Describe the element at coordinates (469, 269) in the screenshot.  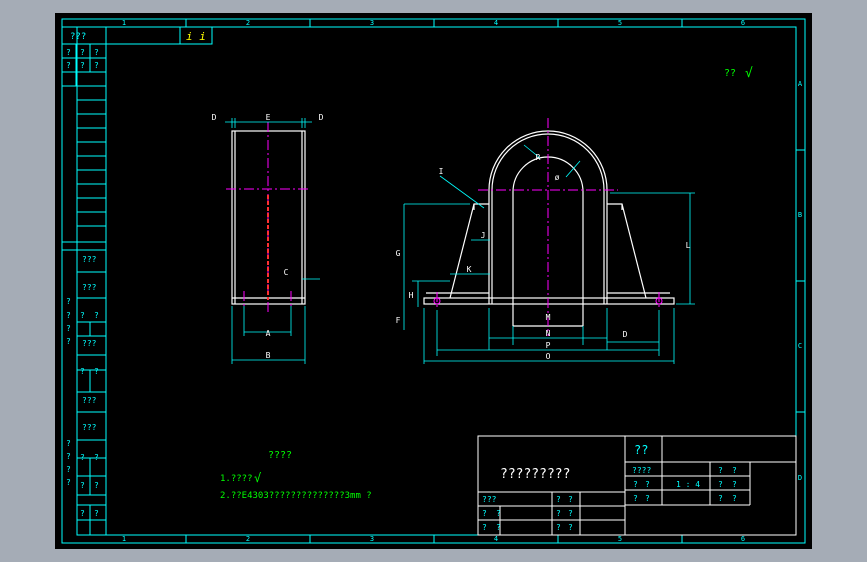
I see `dim-label-K: K` at that location.